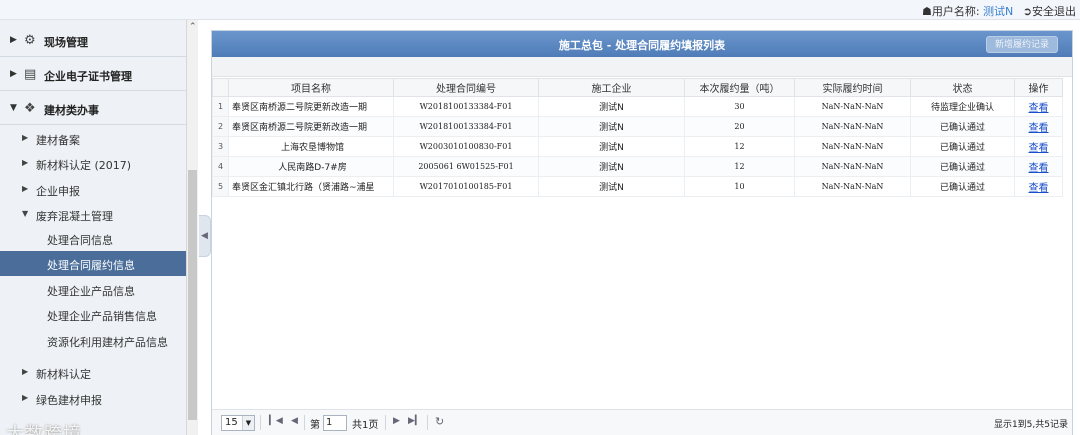 This screenshot has height=435, width=1080. I want to click on last-page-icon: ▶▎, so click(415, 421).